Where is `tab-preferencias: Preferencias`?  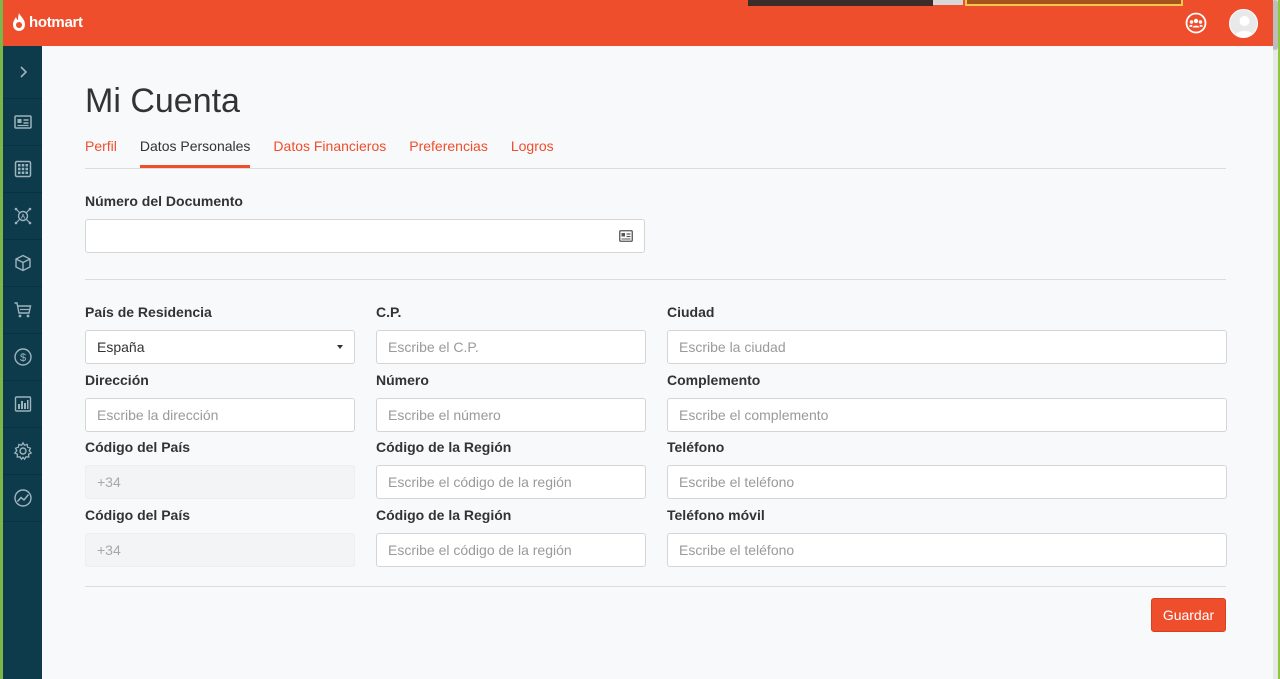 tab-preferencias: Preferencias is located at coordinates (448, 153).